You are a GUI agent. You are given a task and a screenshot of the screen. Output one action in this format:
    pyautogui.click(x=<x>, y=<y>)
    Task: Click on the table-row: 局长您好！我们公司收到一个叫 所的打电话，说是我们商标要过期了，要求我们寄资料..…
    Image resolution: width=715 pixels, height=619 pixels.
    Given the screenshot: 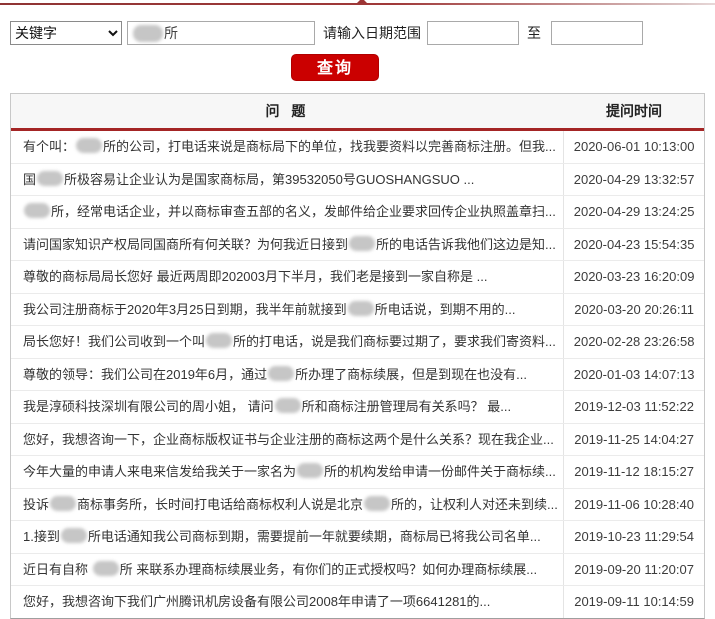 What is the action you would take?
    pyautogui.click(x=357, y=342)
    